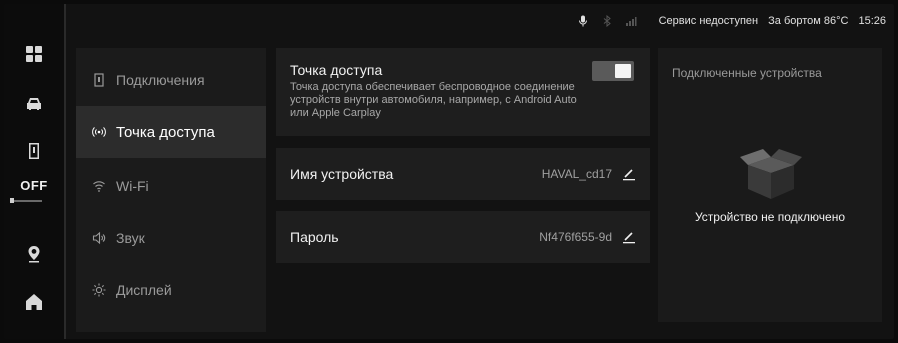  Describe the element at coordinates (747, 73) in the screenshot. I see `connected-devices-title: Подключенные устройства` at that location.